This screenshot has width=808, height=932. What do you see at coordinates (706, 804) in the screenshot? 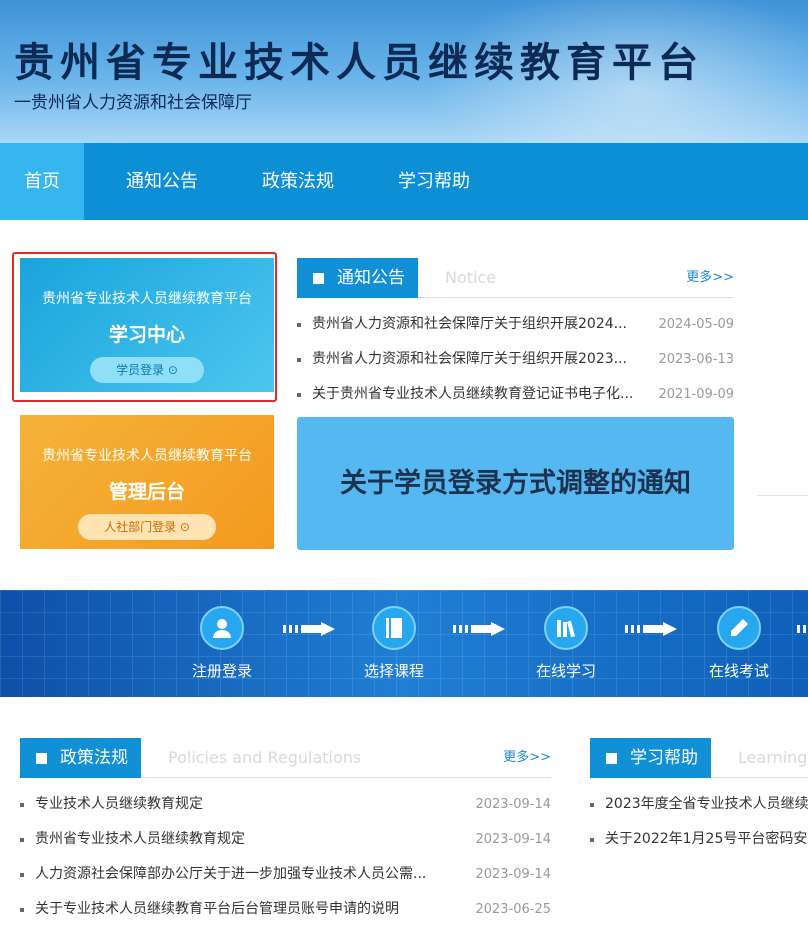
I see `help-item-title: 2023年度全省专业技术人员继续` at bounding box center [706, 804].